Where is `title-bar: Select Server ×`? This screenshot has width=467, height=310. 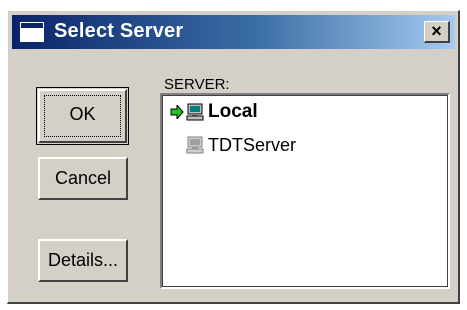 title-bar: Select Server × is located at coordinates (233, 32).